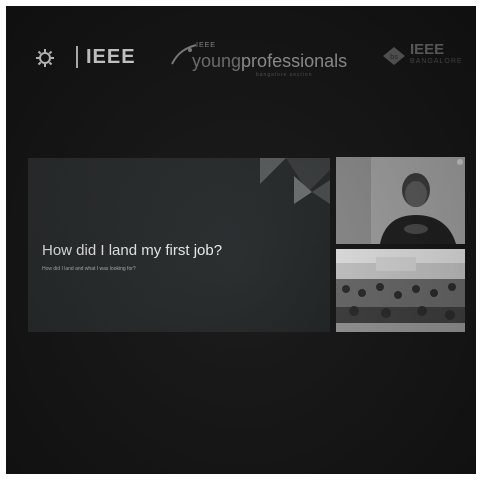 The image size is (482, 480). I want to click on yp-ieee-label: IEEE, so click(206, 45).